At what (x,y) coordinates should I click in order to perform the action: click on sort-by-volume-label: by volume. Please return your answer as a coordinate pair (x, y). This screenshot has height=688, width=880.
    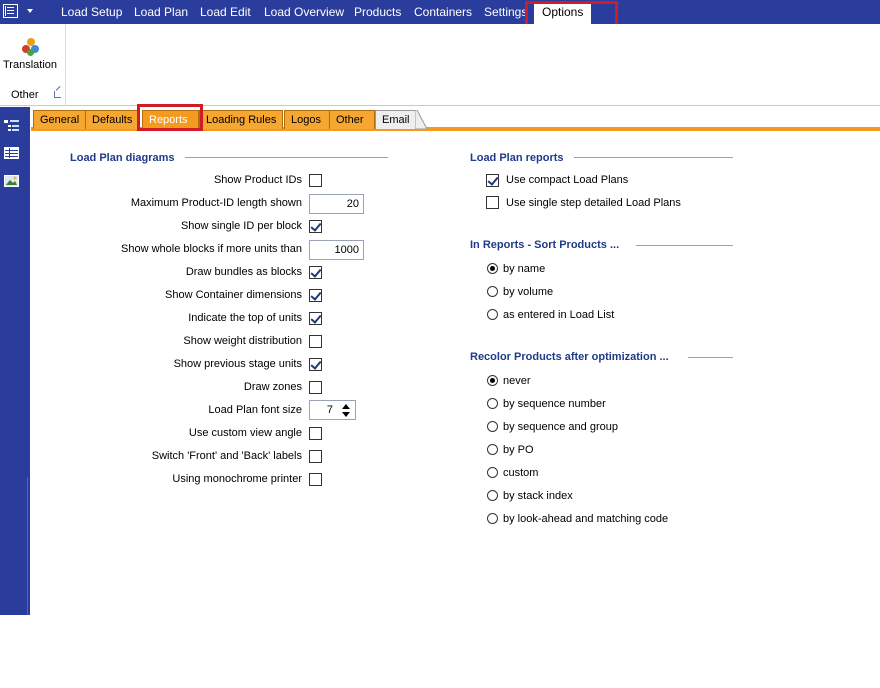
    Looking at the image, I should click on (528, 292).